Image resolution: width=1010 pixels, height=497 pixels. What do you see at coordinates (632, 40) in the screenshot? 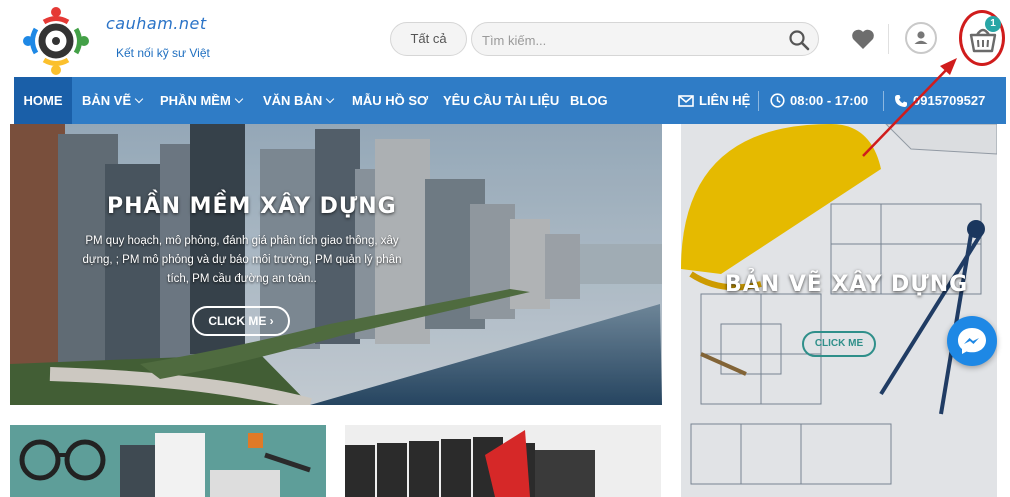
I see `search-input` at bounding box center [632, 40].